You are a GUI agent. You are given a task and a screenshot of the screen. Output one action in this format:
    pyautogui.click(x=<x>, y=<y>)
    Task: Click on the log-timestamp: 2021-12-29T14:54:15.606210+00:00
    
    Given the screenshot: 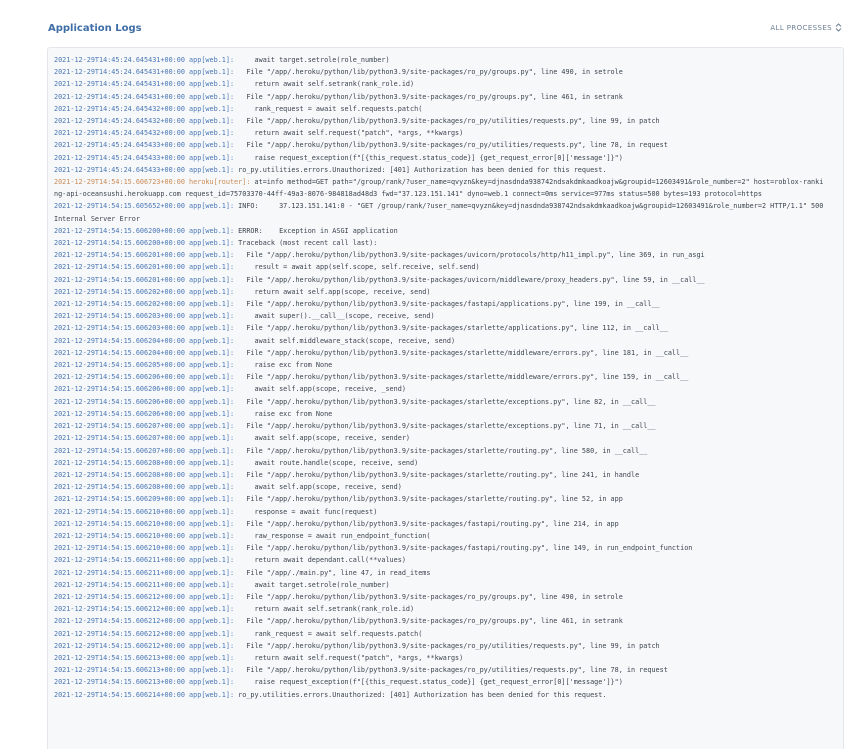 What is the action you would take?
    pyautogui.click(x=119, y=548)
    